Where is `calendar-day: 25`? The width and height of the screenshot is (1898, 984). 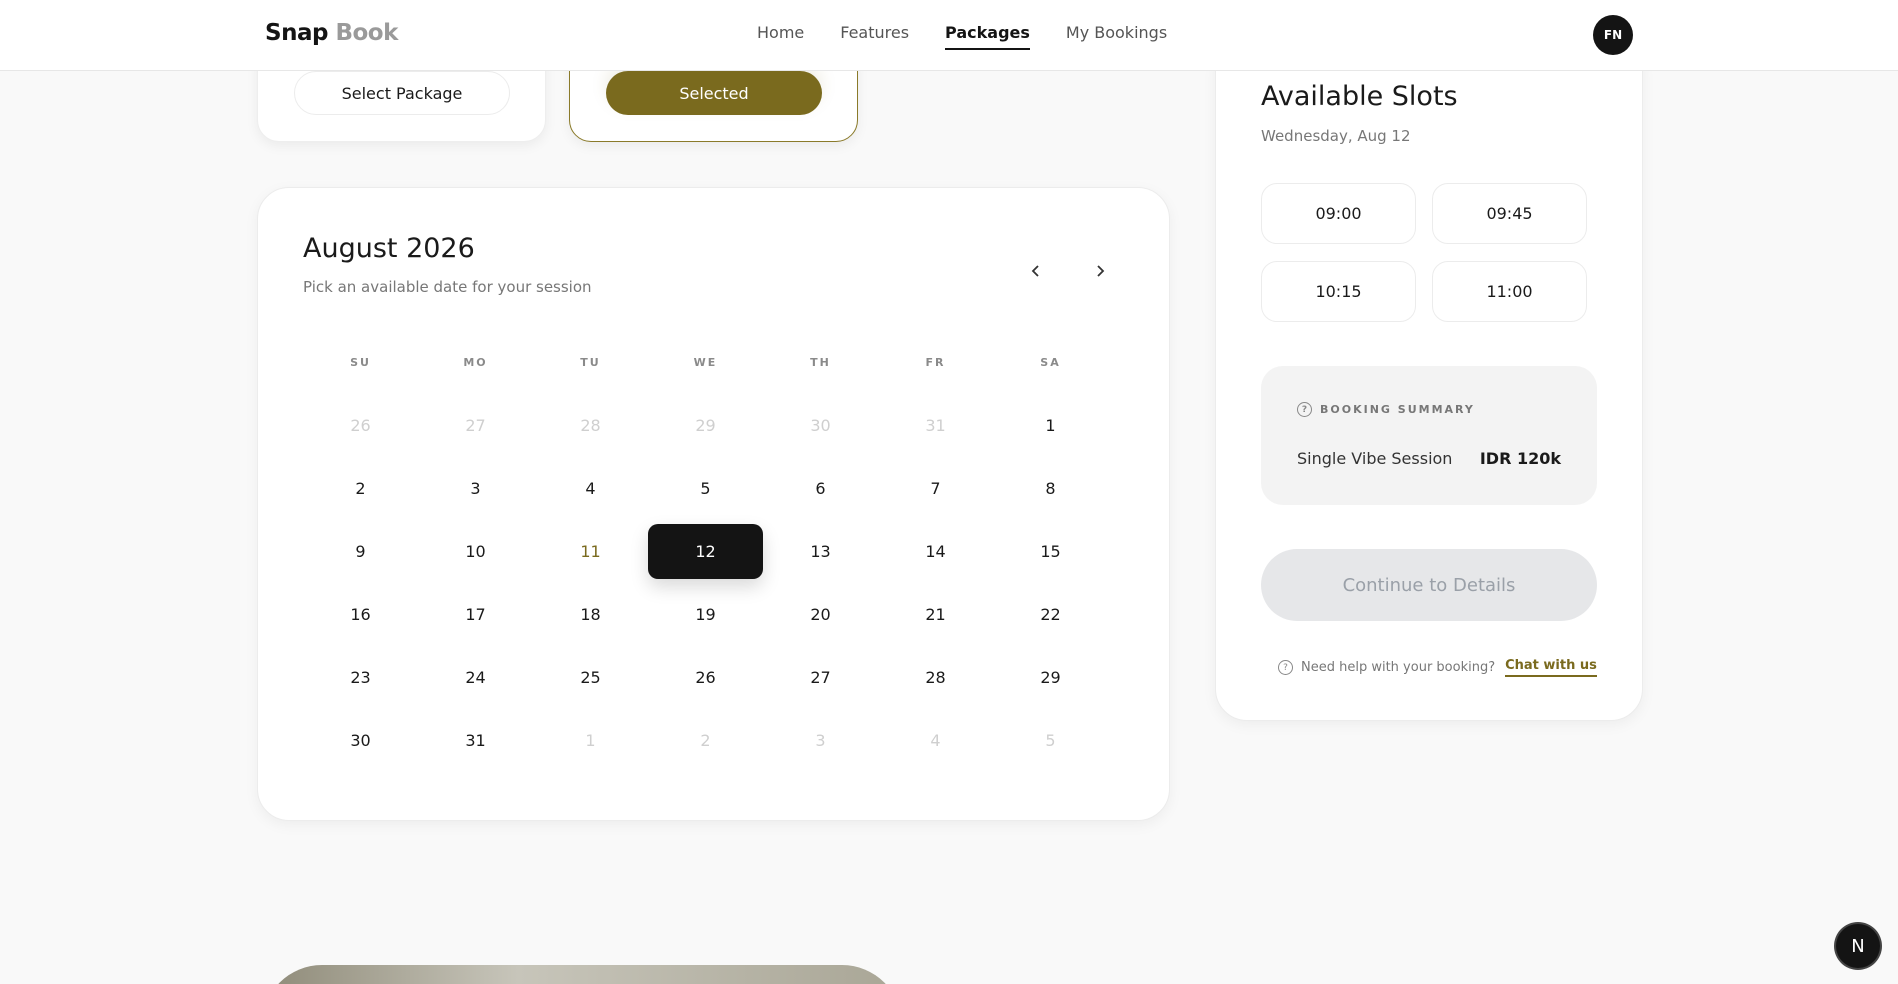 calendar-day: 25 is located at coordinates (590, 677).